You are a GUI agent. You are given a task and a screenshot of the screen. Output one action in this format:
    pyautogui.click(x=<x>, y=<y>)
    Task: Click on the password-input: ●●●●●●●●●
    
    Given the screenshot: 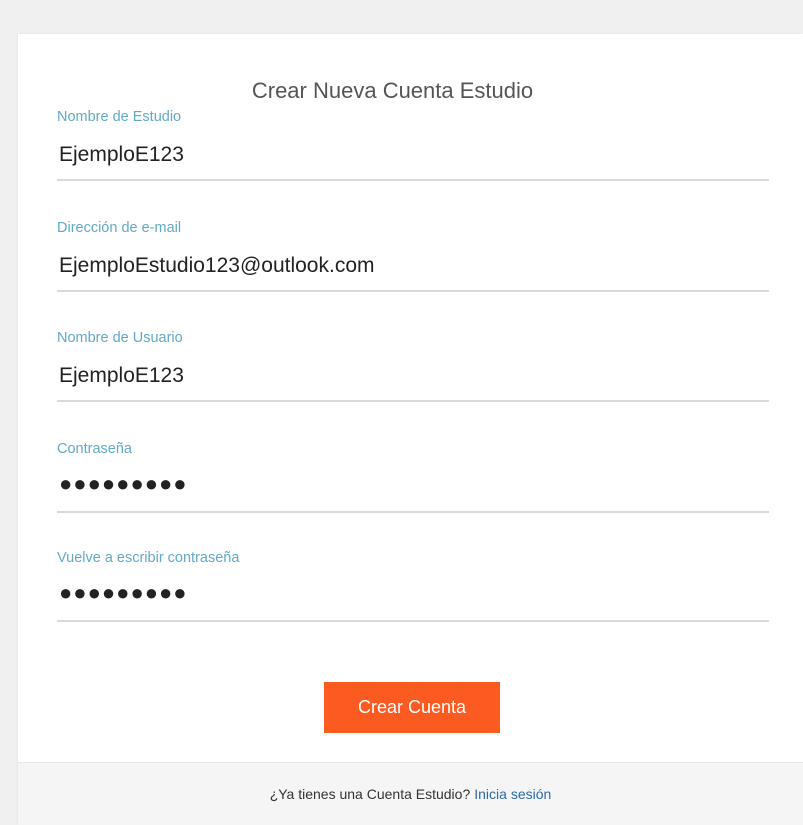 What is the action you would take?
    pyautogui.click(x=123, y=484)
    